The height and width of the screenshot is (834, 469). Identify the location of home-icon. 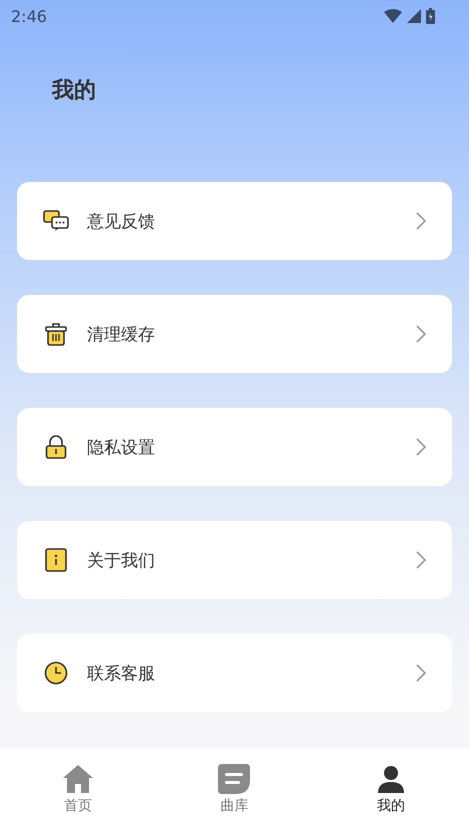
(78, 779).